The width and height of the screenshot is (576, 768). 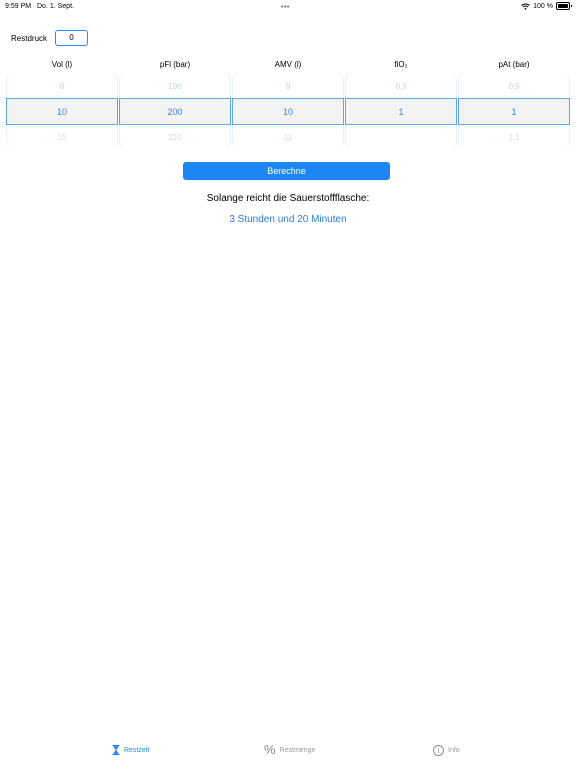 What do you see at coordinates (543, 6) in the screenshot?
I see `battery-percent: 100 %` at bounding box center [543, 6].